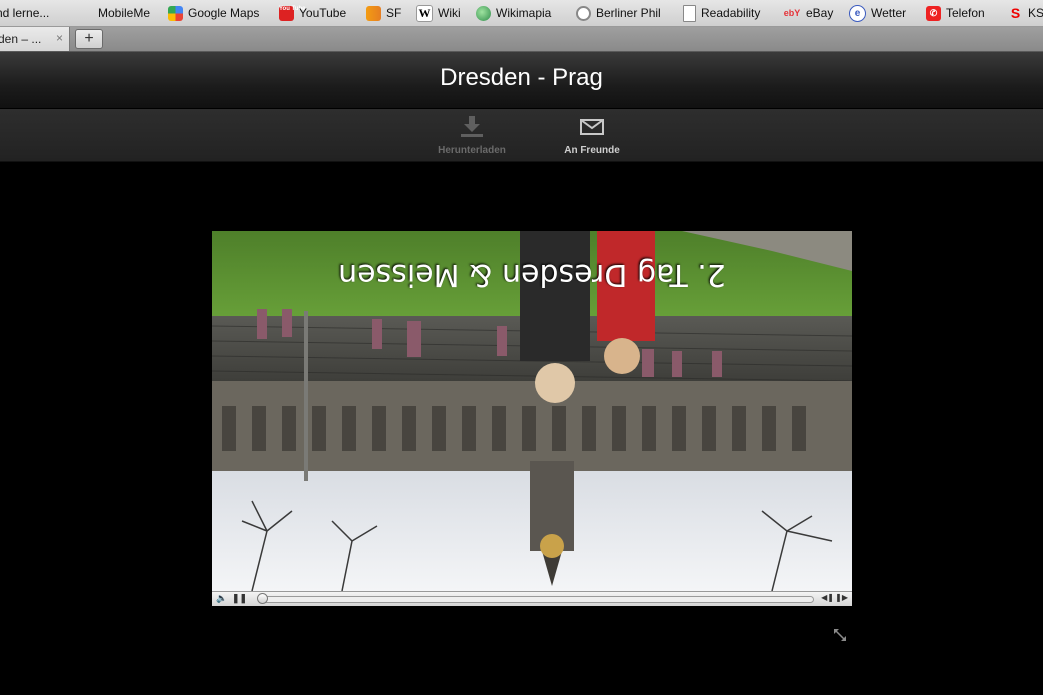  What do you see at coordinates (521, 39) in the screenshot?
I see `tab-strip: den – ... × +` at bounding box center [521, 39].